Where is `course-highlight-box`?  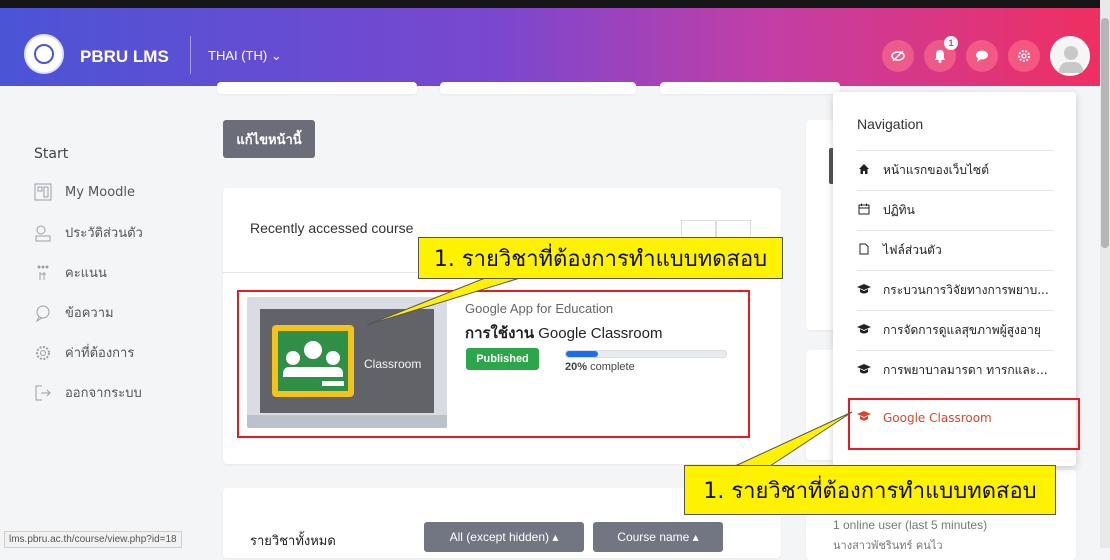
course-highlight-box is located at coordinates (493, 364).